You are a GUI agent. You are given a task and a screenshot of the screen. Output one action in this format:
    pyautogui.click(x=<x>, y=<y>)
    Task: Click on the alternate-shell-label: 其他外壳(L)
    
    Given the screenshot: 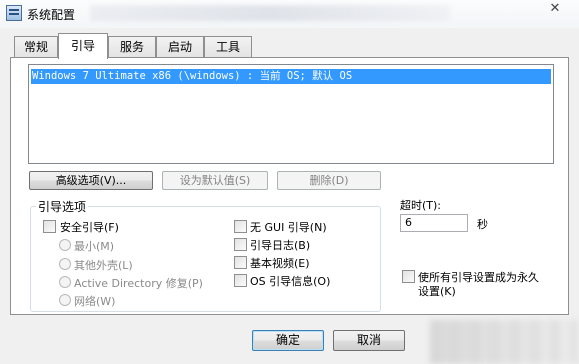 What is the action you would take?
    pyautogui.click(x=103, y=265)
    